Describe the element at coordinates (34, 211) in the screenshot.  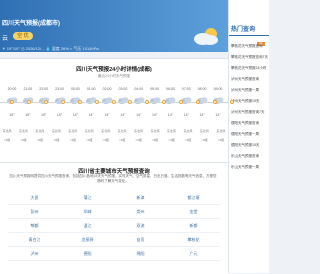
I see `city-link: 彭州` at that location.